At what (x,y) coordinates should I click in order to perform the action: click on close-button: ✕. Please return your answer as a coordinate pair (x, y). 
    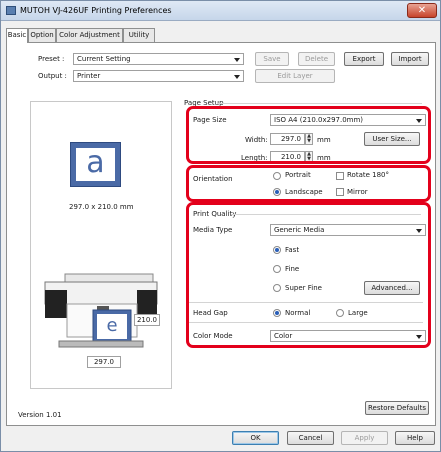
    Looking at the image, I should click on (422, 10).